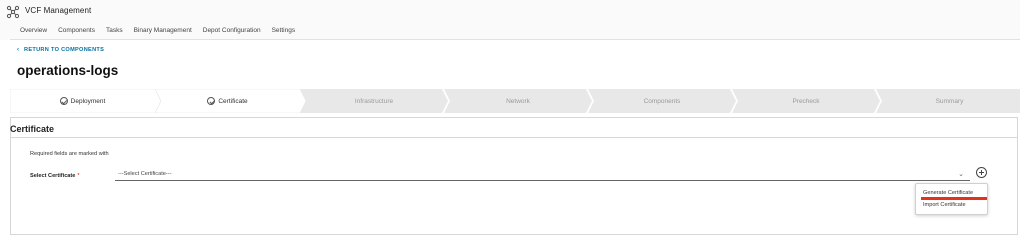 This screenshot has height=240, width=1020. What do you see at coordinates (948, 193) in the screenshot?
I see `generate-certificate-menu-item: Generate Certificate` at bounding box center [948, 193].